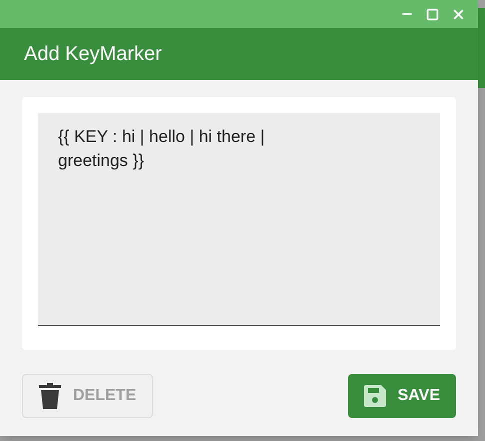  I want to click on maximize-icon, so click(432, 14).